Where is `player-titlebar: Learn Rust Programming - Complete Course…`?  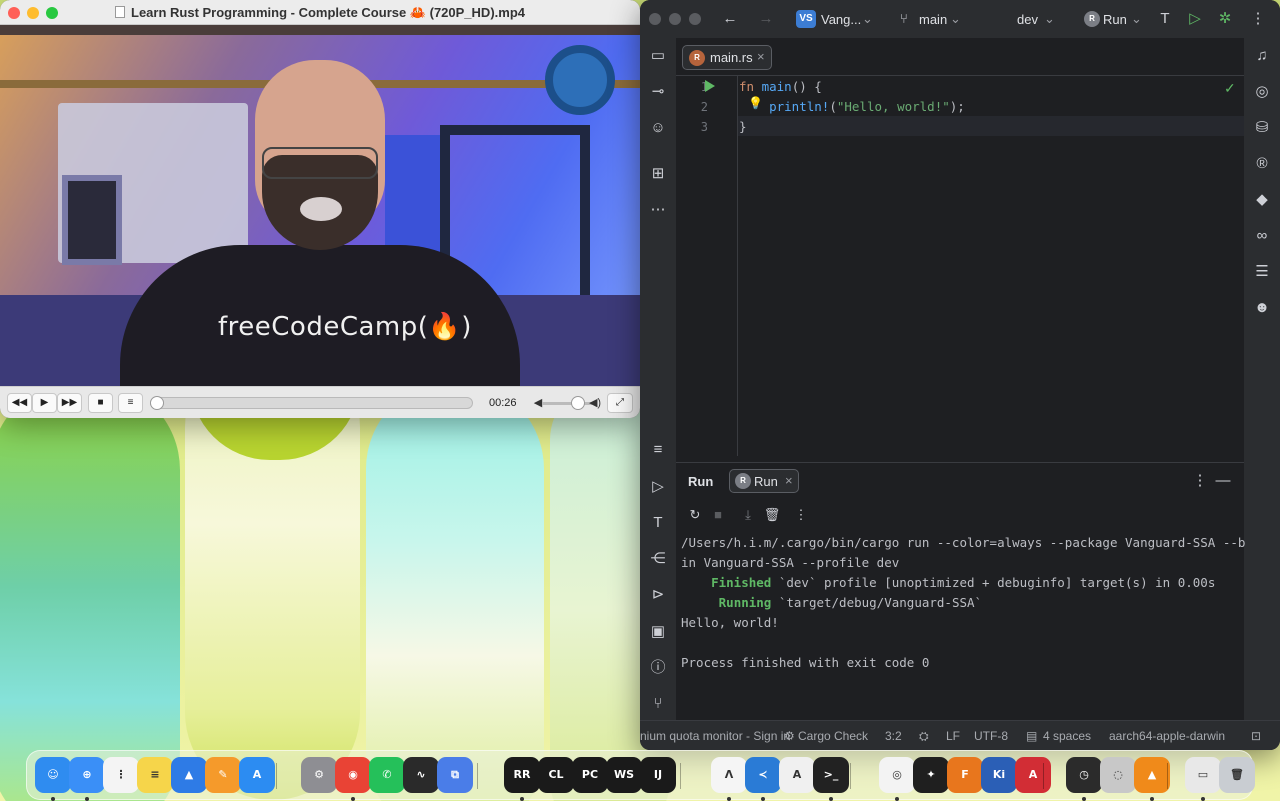
player-titlebar: Learn Rust Programming - Complete Course… is located at coordinates (320, 12).